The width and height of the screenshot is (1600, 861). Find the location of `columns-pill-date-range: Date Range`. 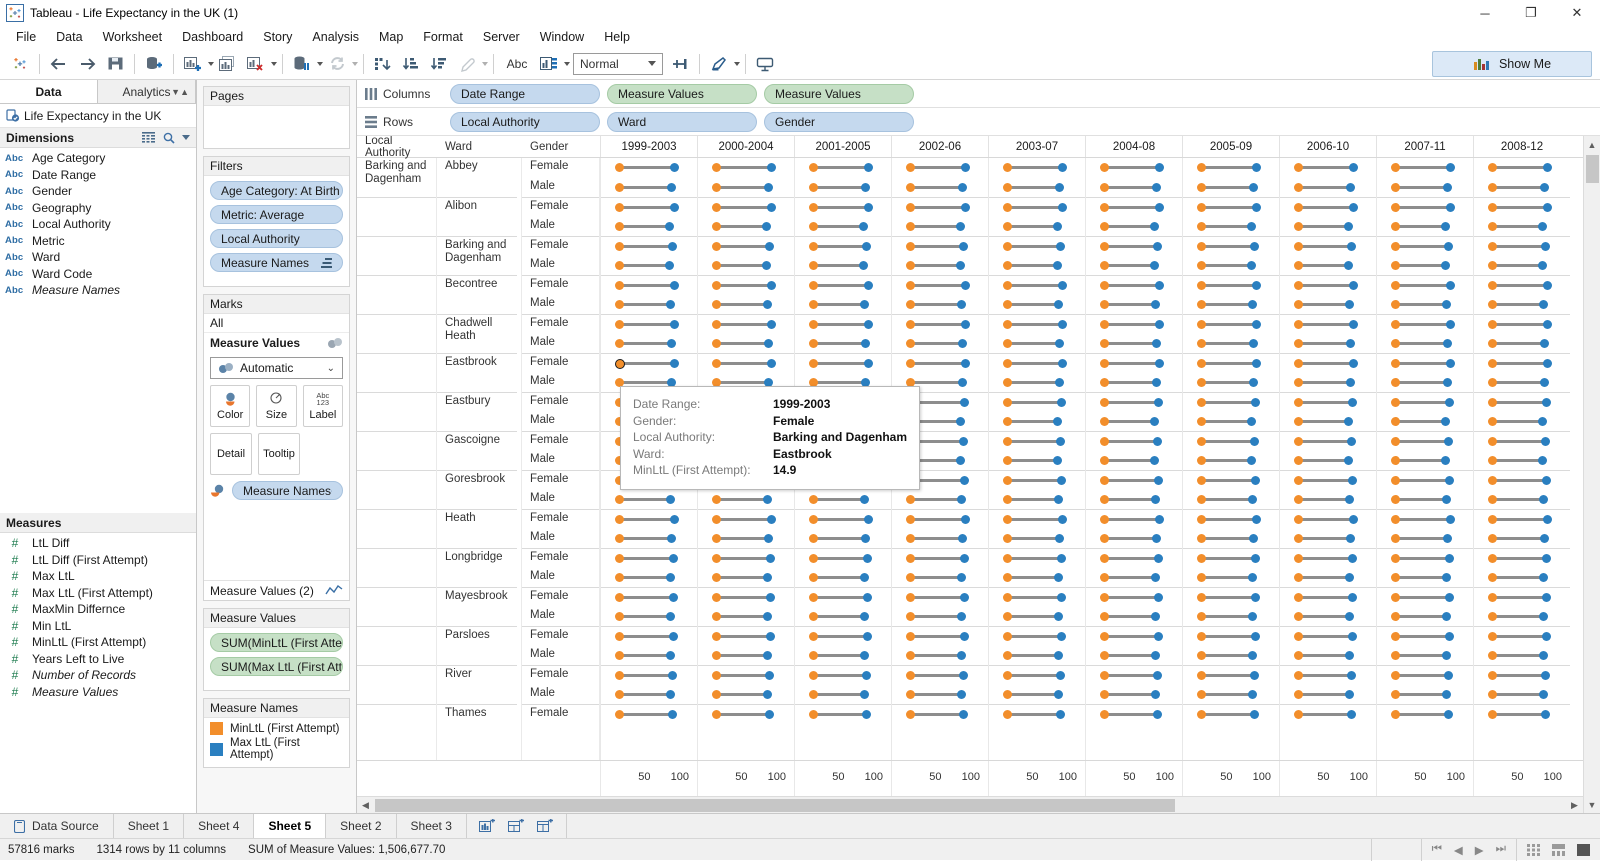

columns-pill-date-range: Date Range is located at coordinates (525, 94).